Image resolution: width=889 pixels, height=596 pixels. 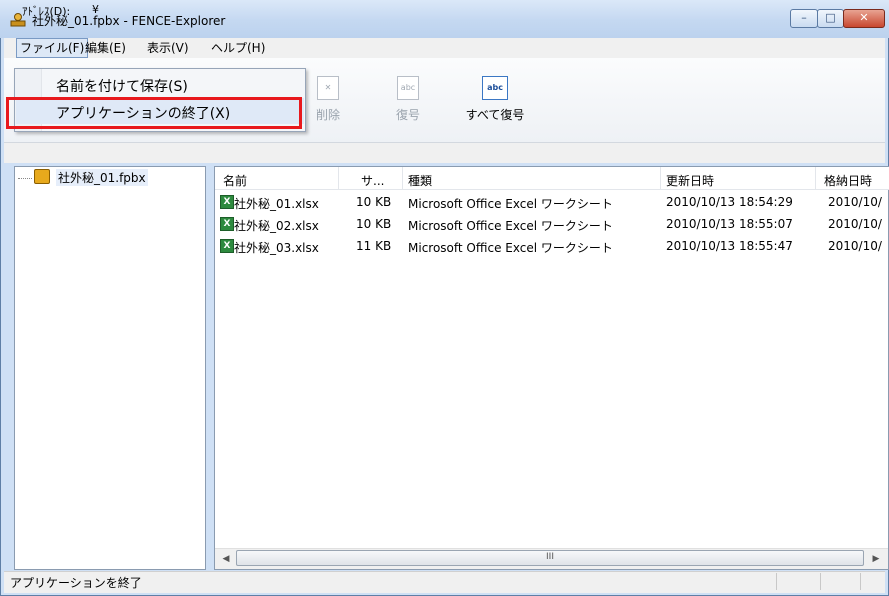 I want to click on column-stored: 格納日時, so click(x=848, y=180).